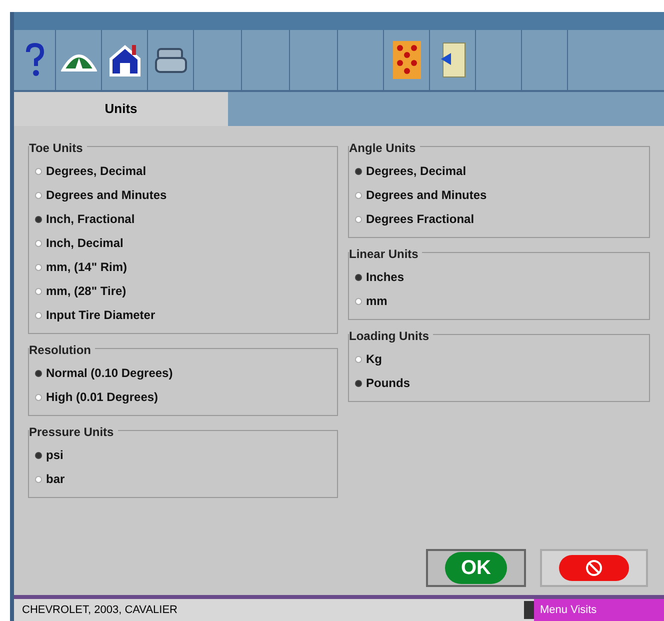  What do you see at coordinates (379, 277) in the screenshot?
I see `radio-option: Inches` at bounding box center [379, 277].